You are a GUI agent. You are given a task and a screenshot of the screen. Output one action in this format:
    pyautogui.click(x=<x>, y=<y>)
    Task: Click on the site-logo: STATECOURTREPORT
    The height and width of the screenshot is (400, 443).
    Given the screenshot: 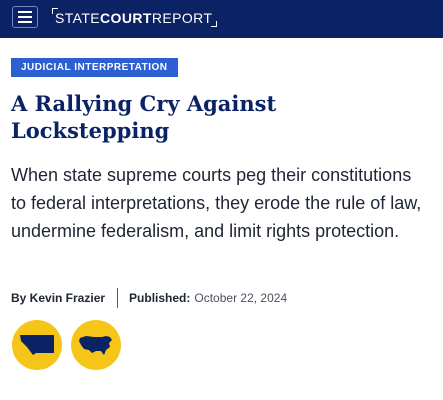 What is the action you would take?
    pyautogui.click(x=135, y=18)
    